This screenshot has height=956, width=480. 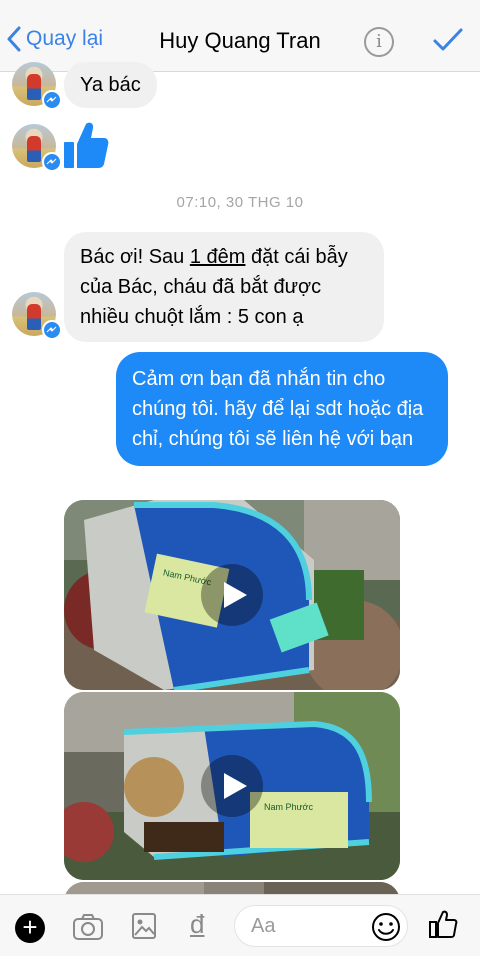 I want to click on incoming-message: Ya bác, so click(x=110, y=85).